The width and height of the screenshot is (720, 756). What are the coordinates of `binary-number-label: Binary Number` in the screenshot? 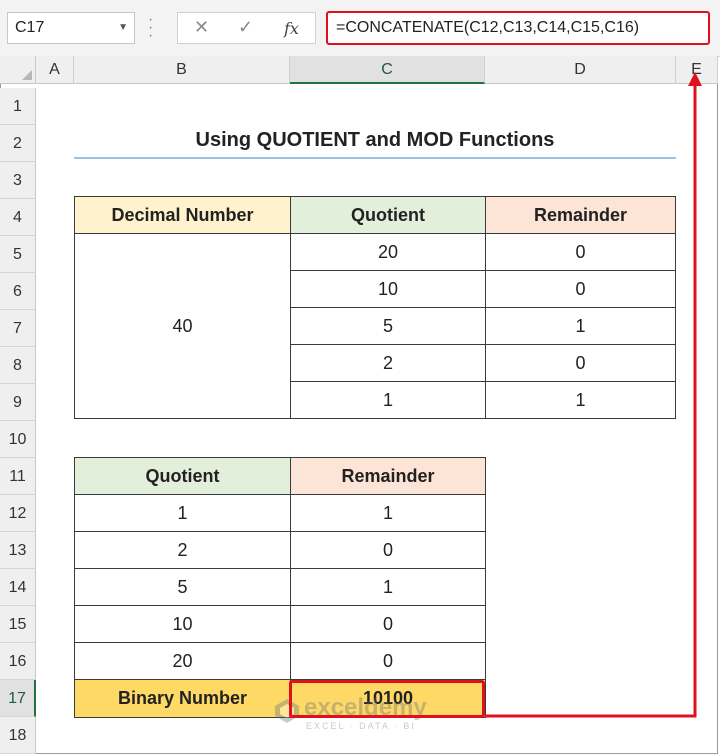 It's located at (182, 698).